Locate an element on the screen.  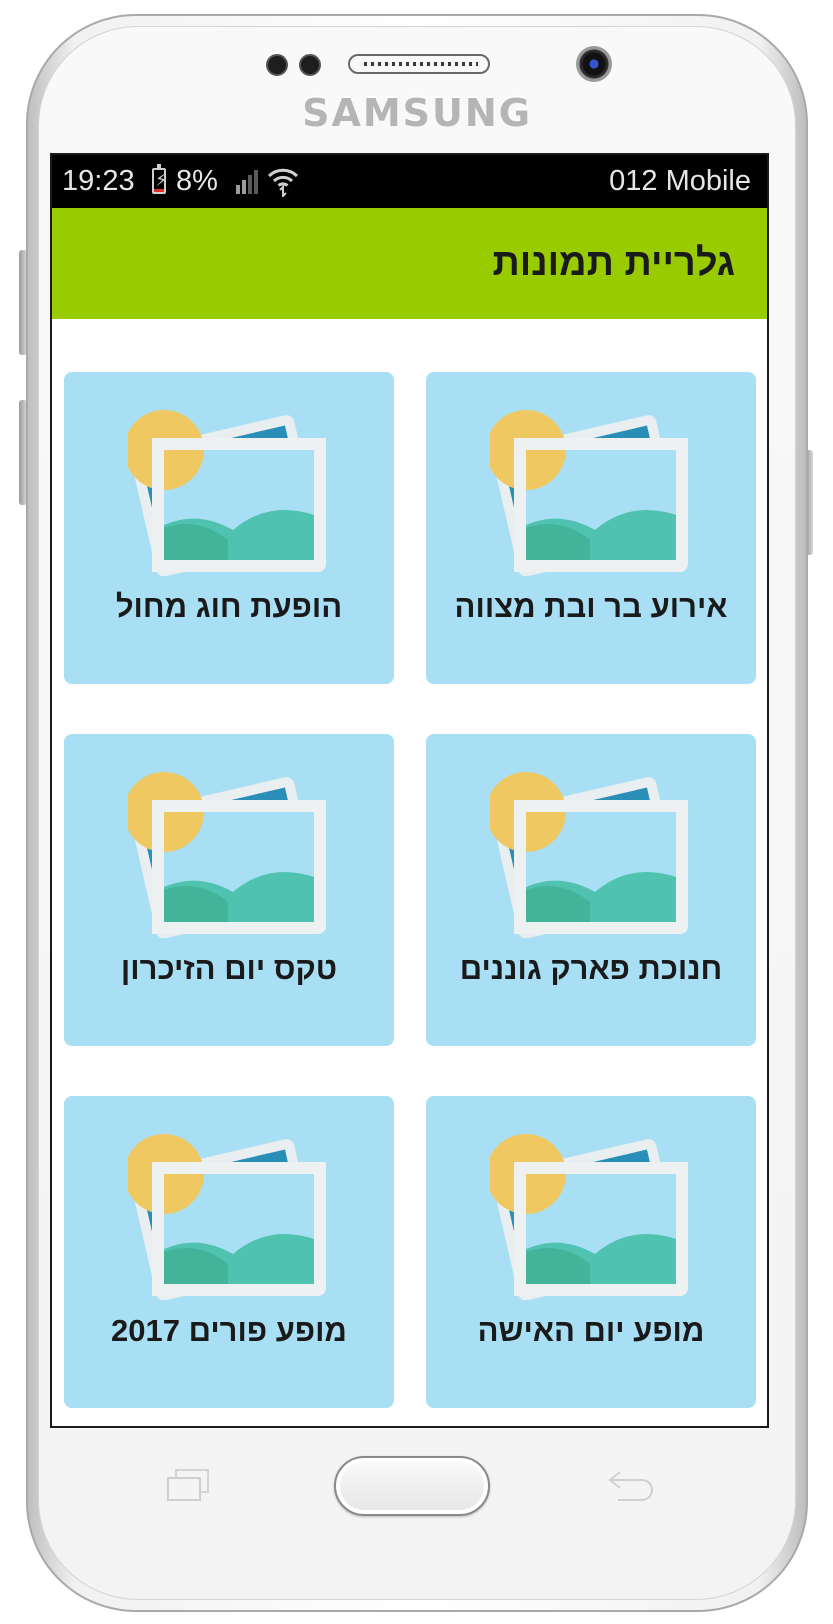
gallery-tile-bar-bat-mitzvah: אירוע בר ובת מצווה is located at coordinates (591, 528).